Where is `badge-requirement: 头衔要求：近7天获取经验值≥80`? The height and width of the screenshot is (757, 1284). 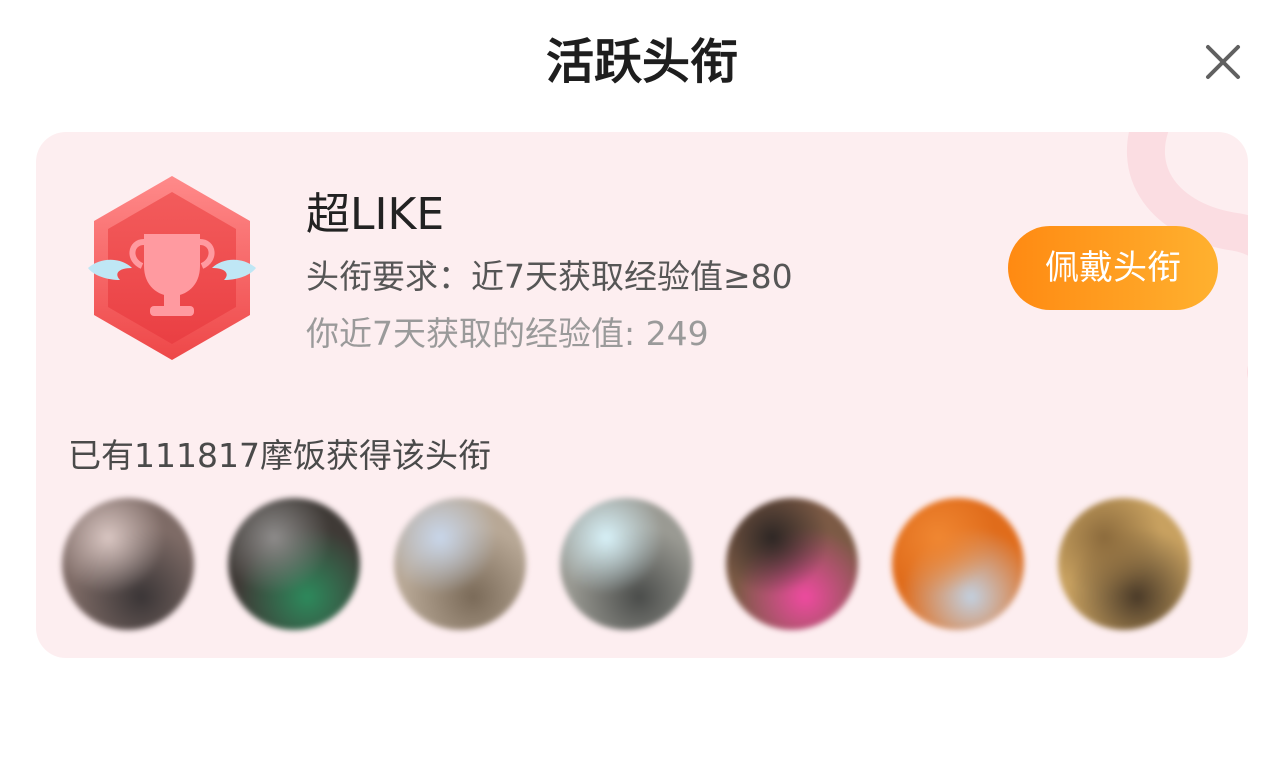 badge-requirement: 头衔要求：近7天获取经验值≥80 is located at coordinates (549, 276).